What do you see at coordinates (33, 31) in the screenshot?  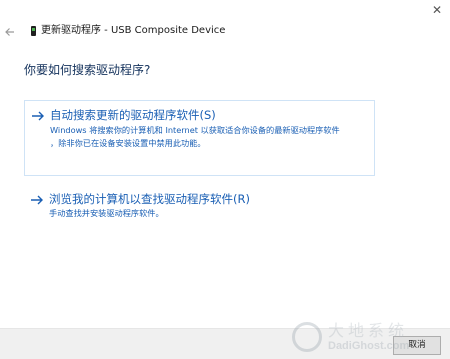 I see `usb-device-icon` at bounding box center [33, 31].